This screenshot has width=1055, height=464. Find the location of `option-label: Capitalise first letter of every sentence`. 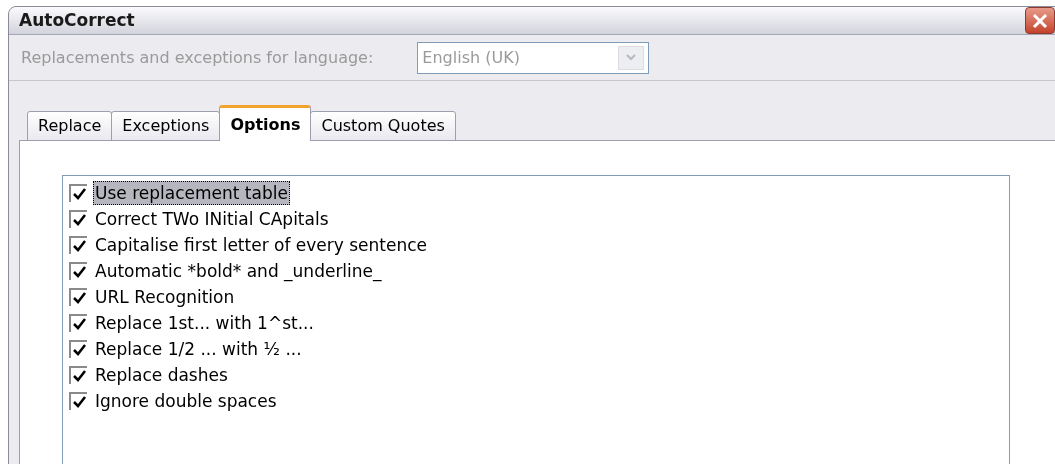

option-label: Capitalise first letter of every sentence is located at coordinates (261, 245).